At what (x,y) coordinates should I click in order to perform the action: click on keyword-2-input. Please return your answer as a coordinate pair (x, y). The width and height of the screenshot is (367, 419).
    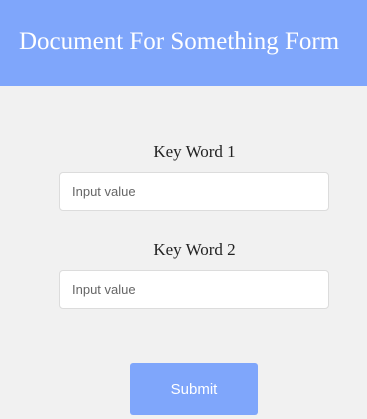
    Looking at the image, I should click on (194, 289).